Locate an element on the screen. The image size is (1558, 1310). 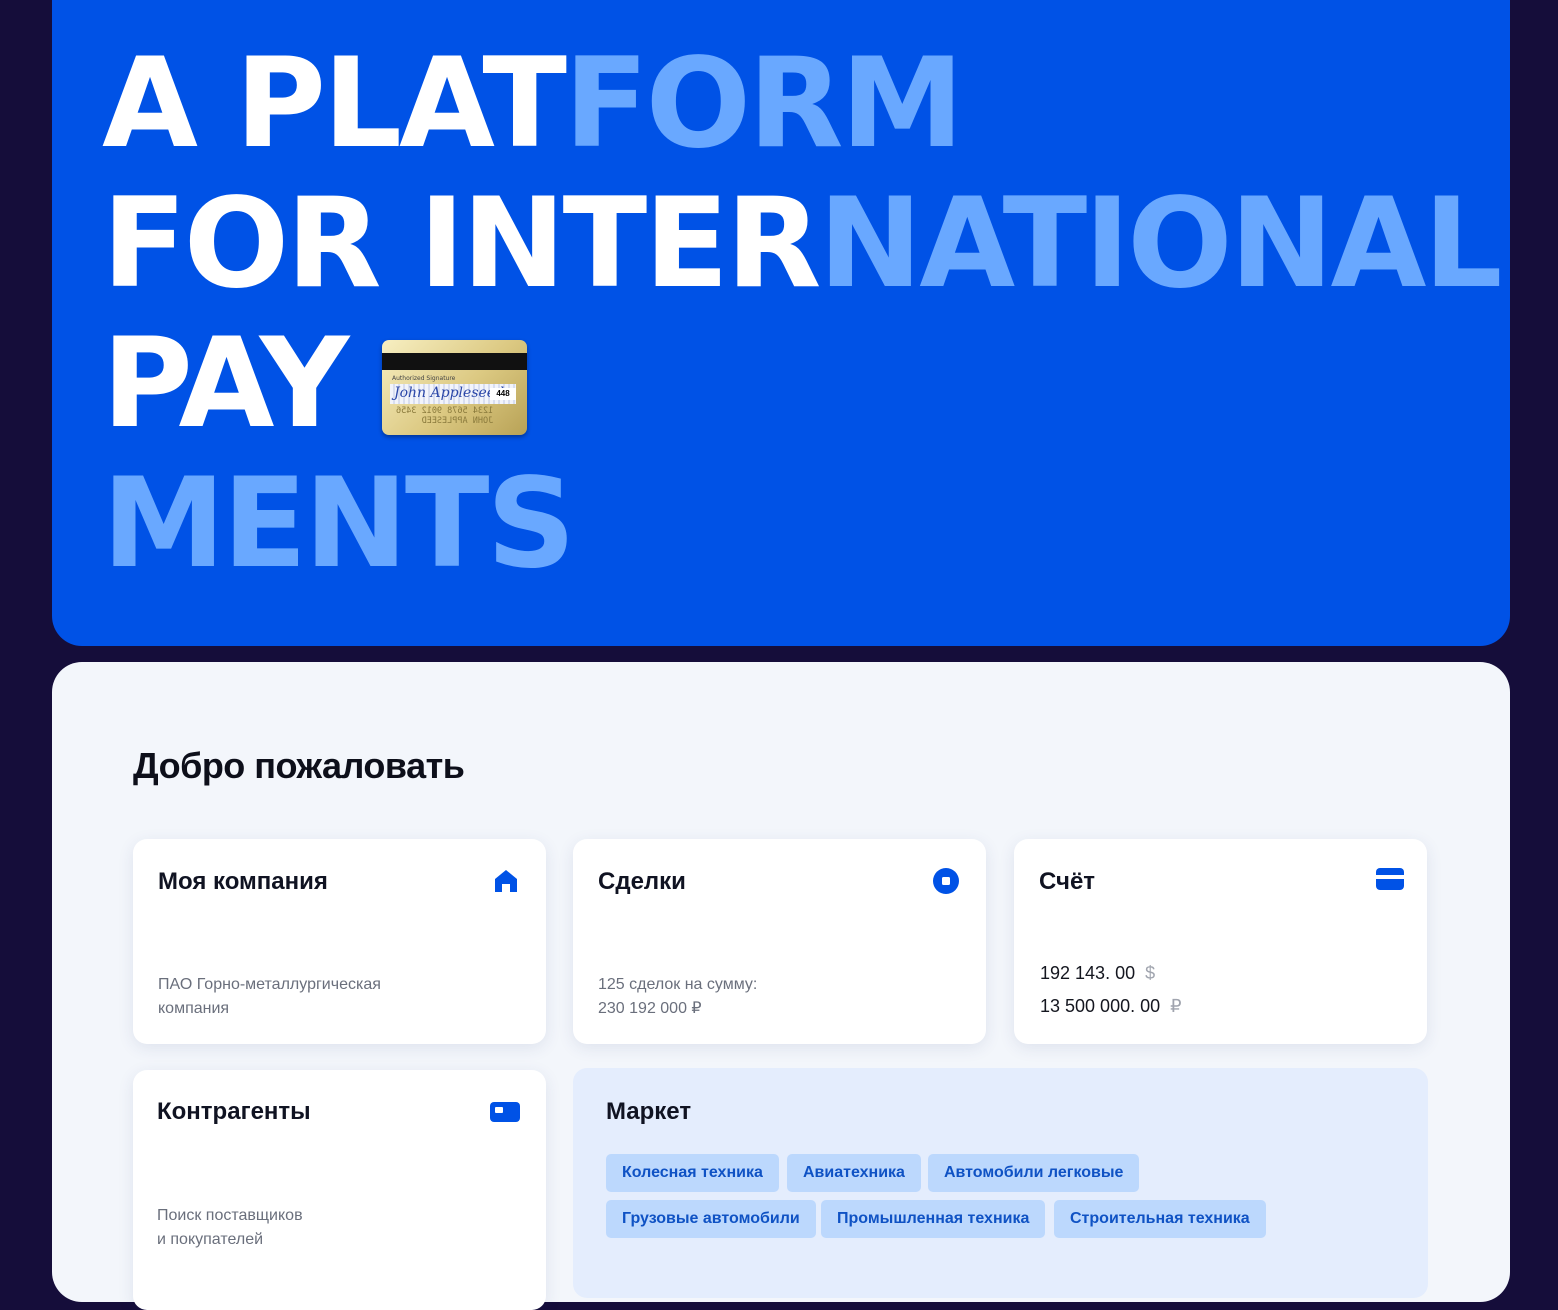
currency-usd: $ is located at coordinates (1150, 973).